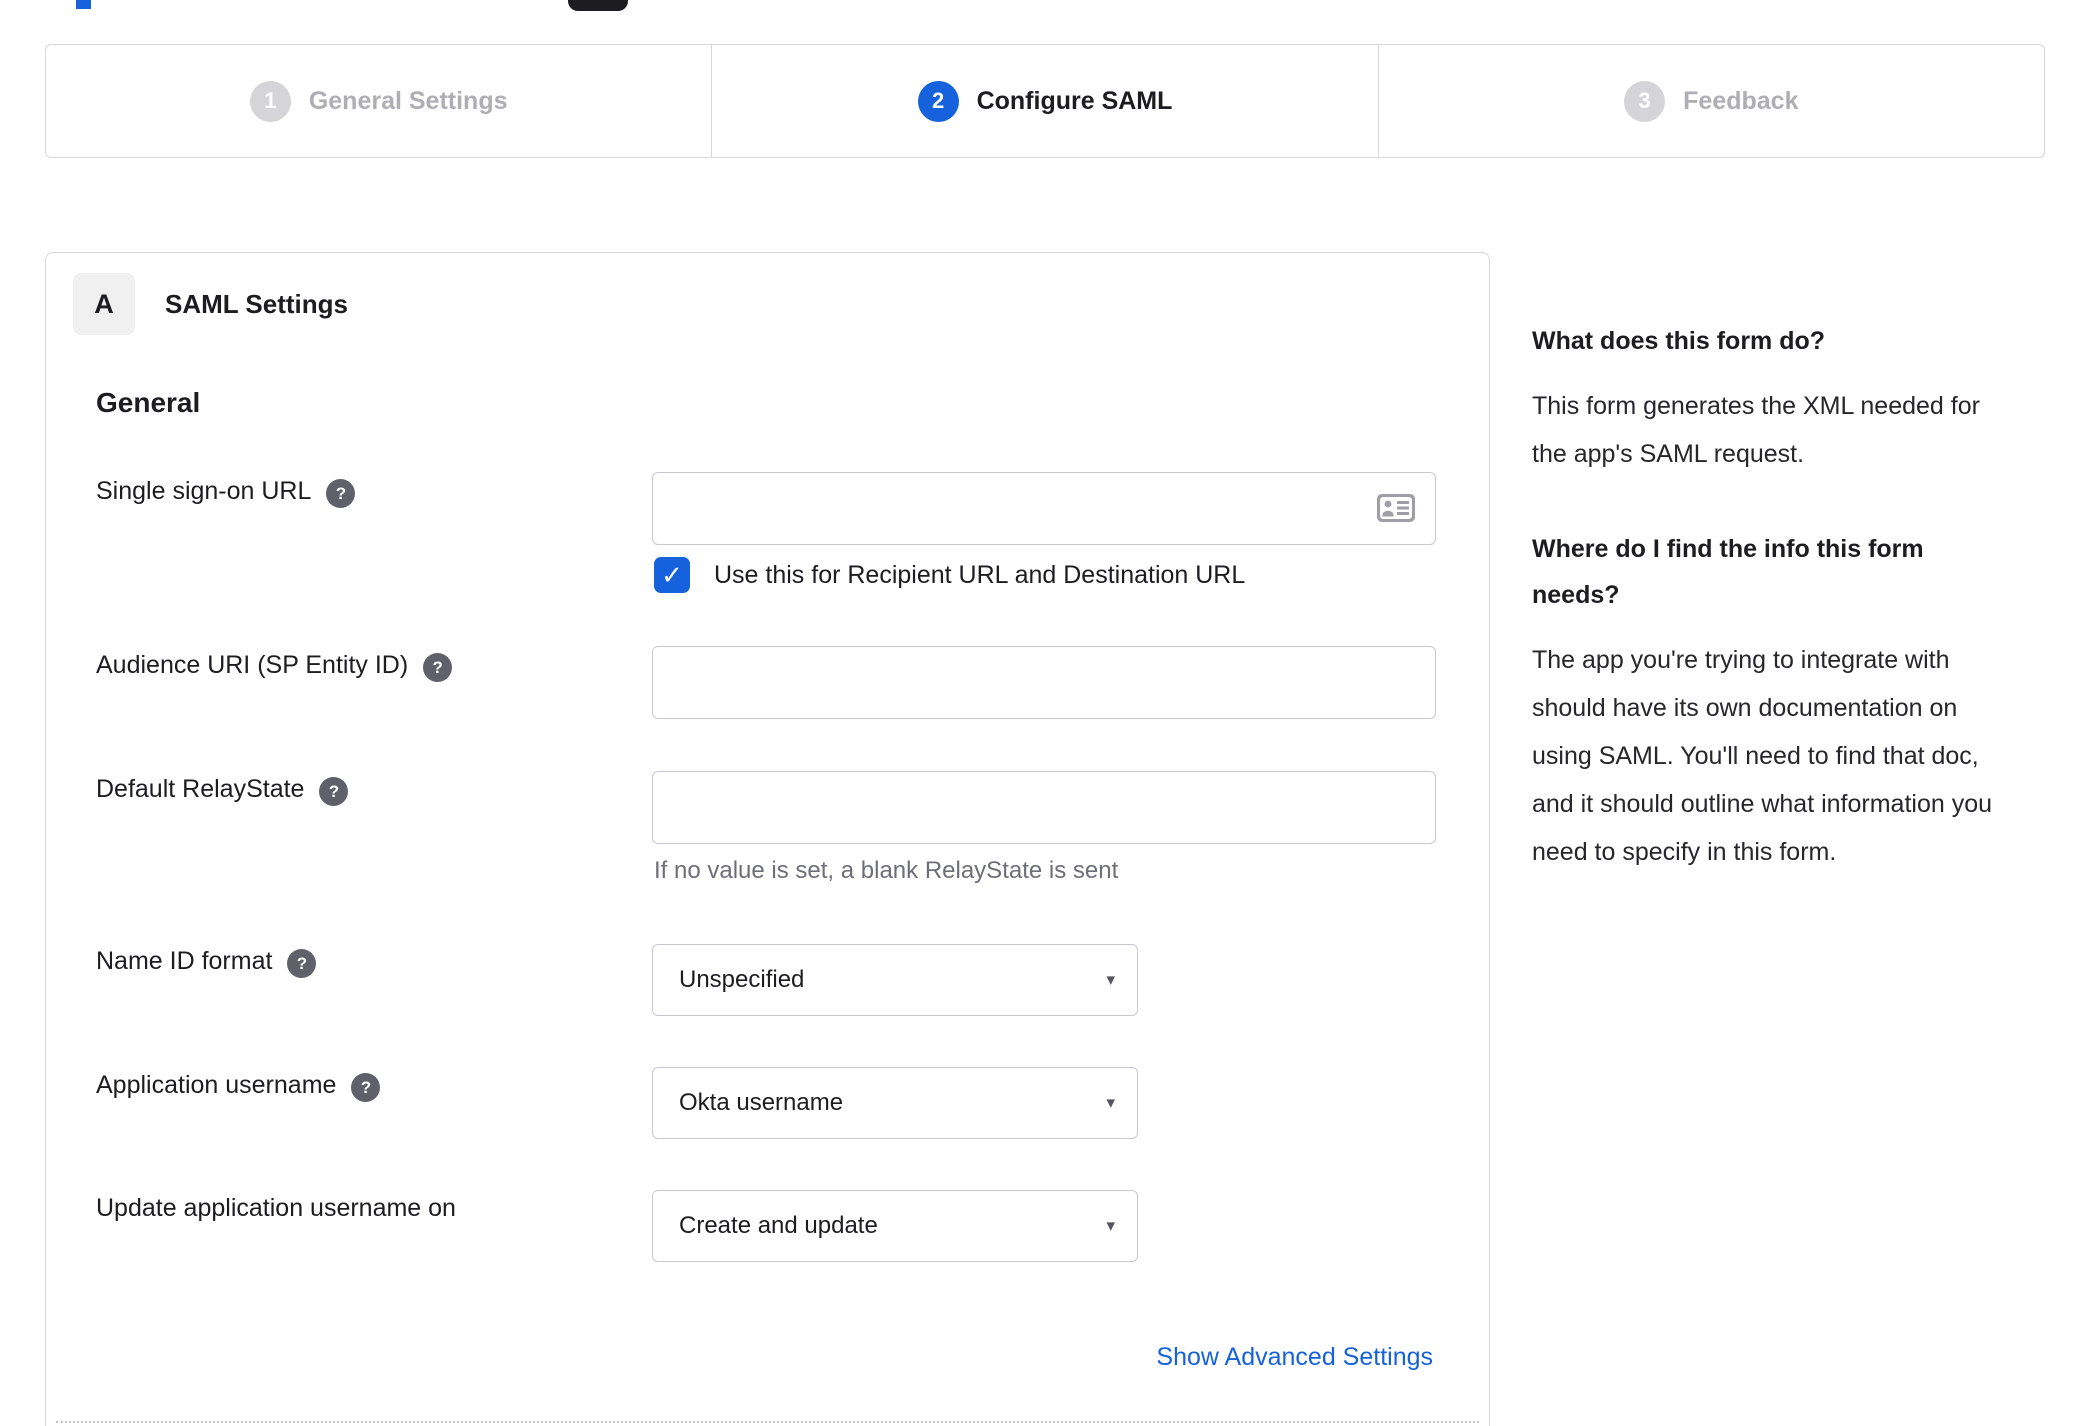 The width and height of the screenshot is (2092, 1426). Describe the element at coordinates (1741, 100) in the screenshot. I see `step-label: Feedback` at that location.